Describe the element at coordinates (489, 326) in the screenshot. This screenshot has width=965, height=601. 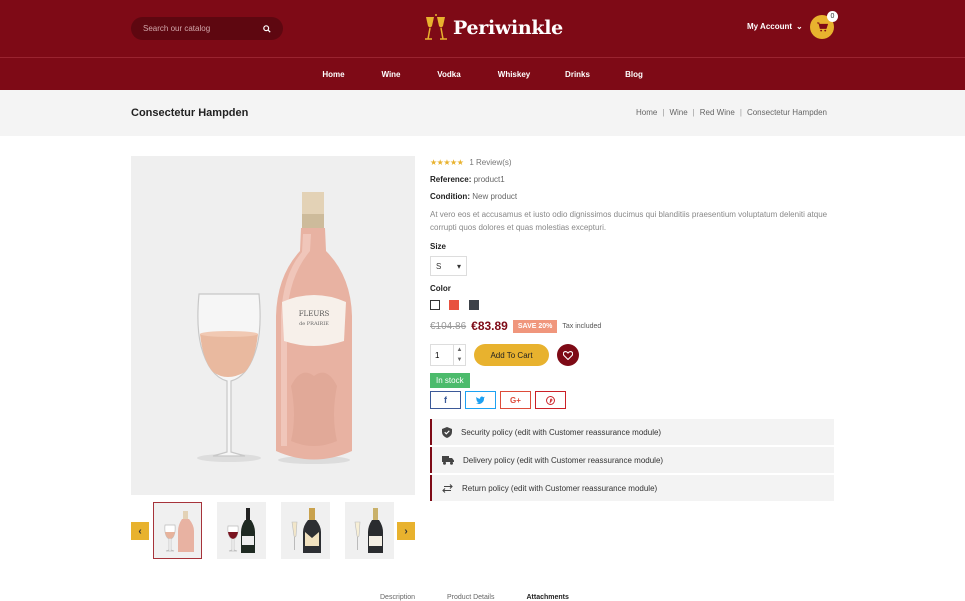
I see `current-price: €83.89` at that location.